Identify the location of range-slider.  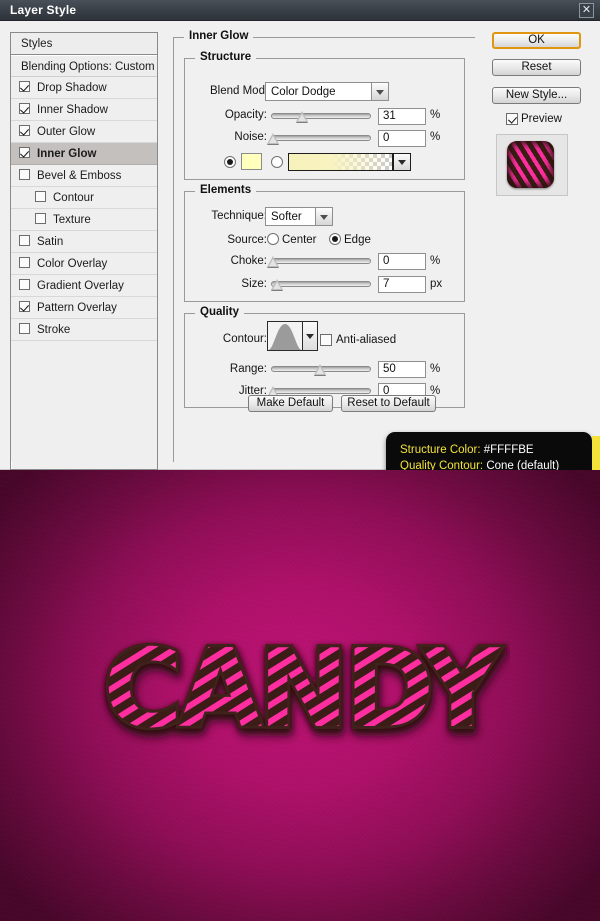
(321, 369).